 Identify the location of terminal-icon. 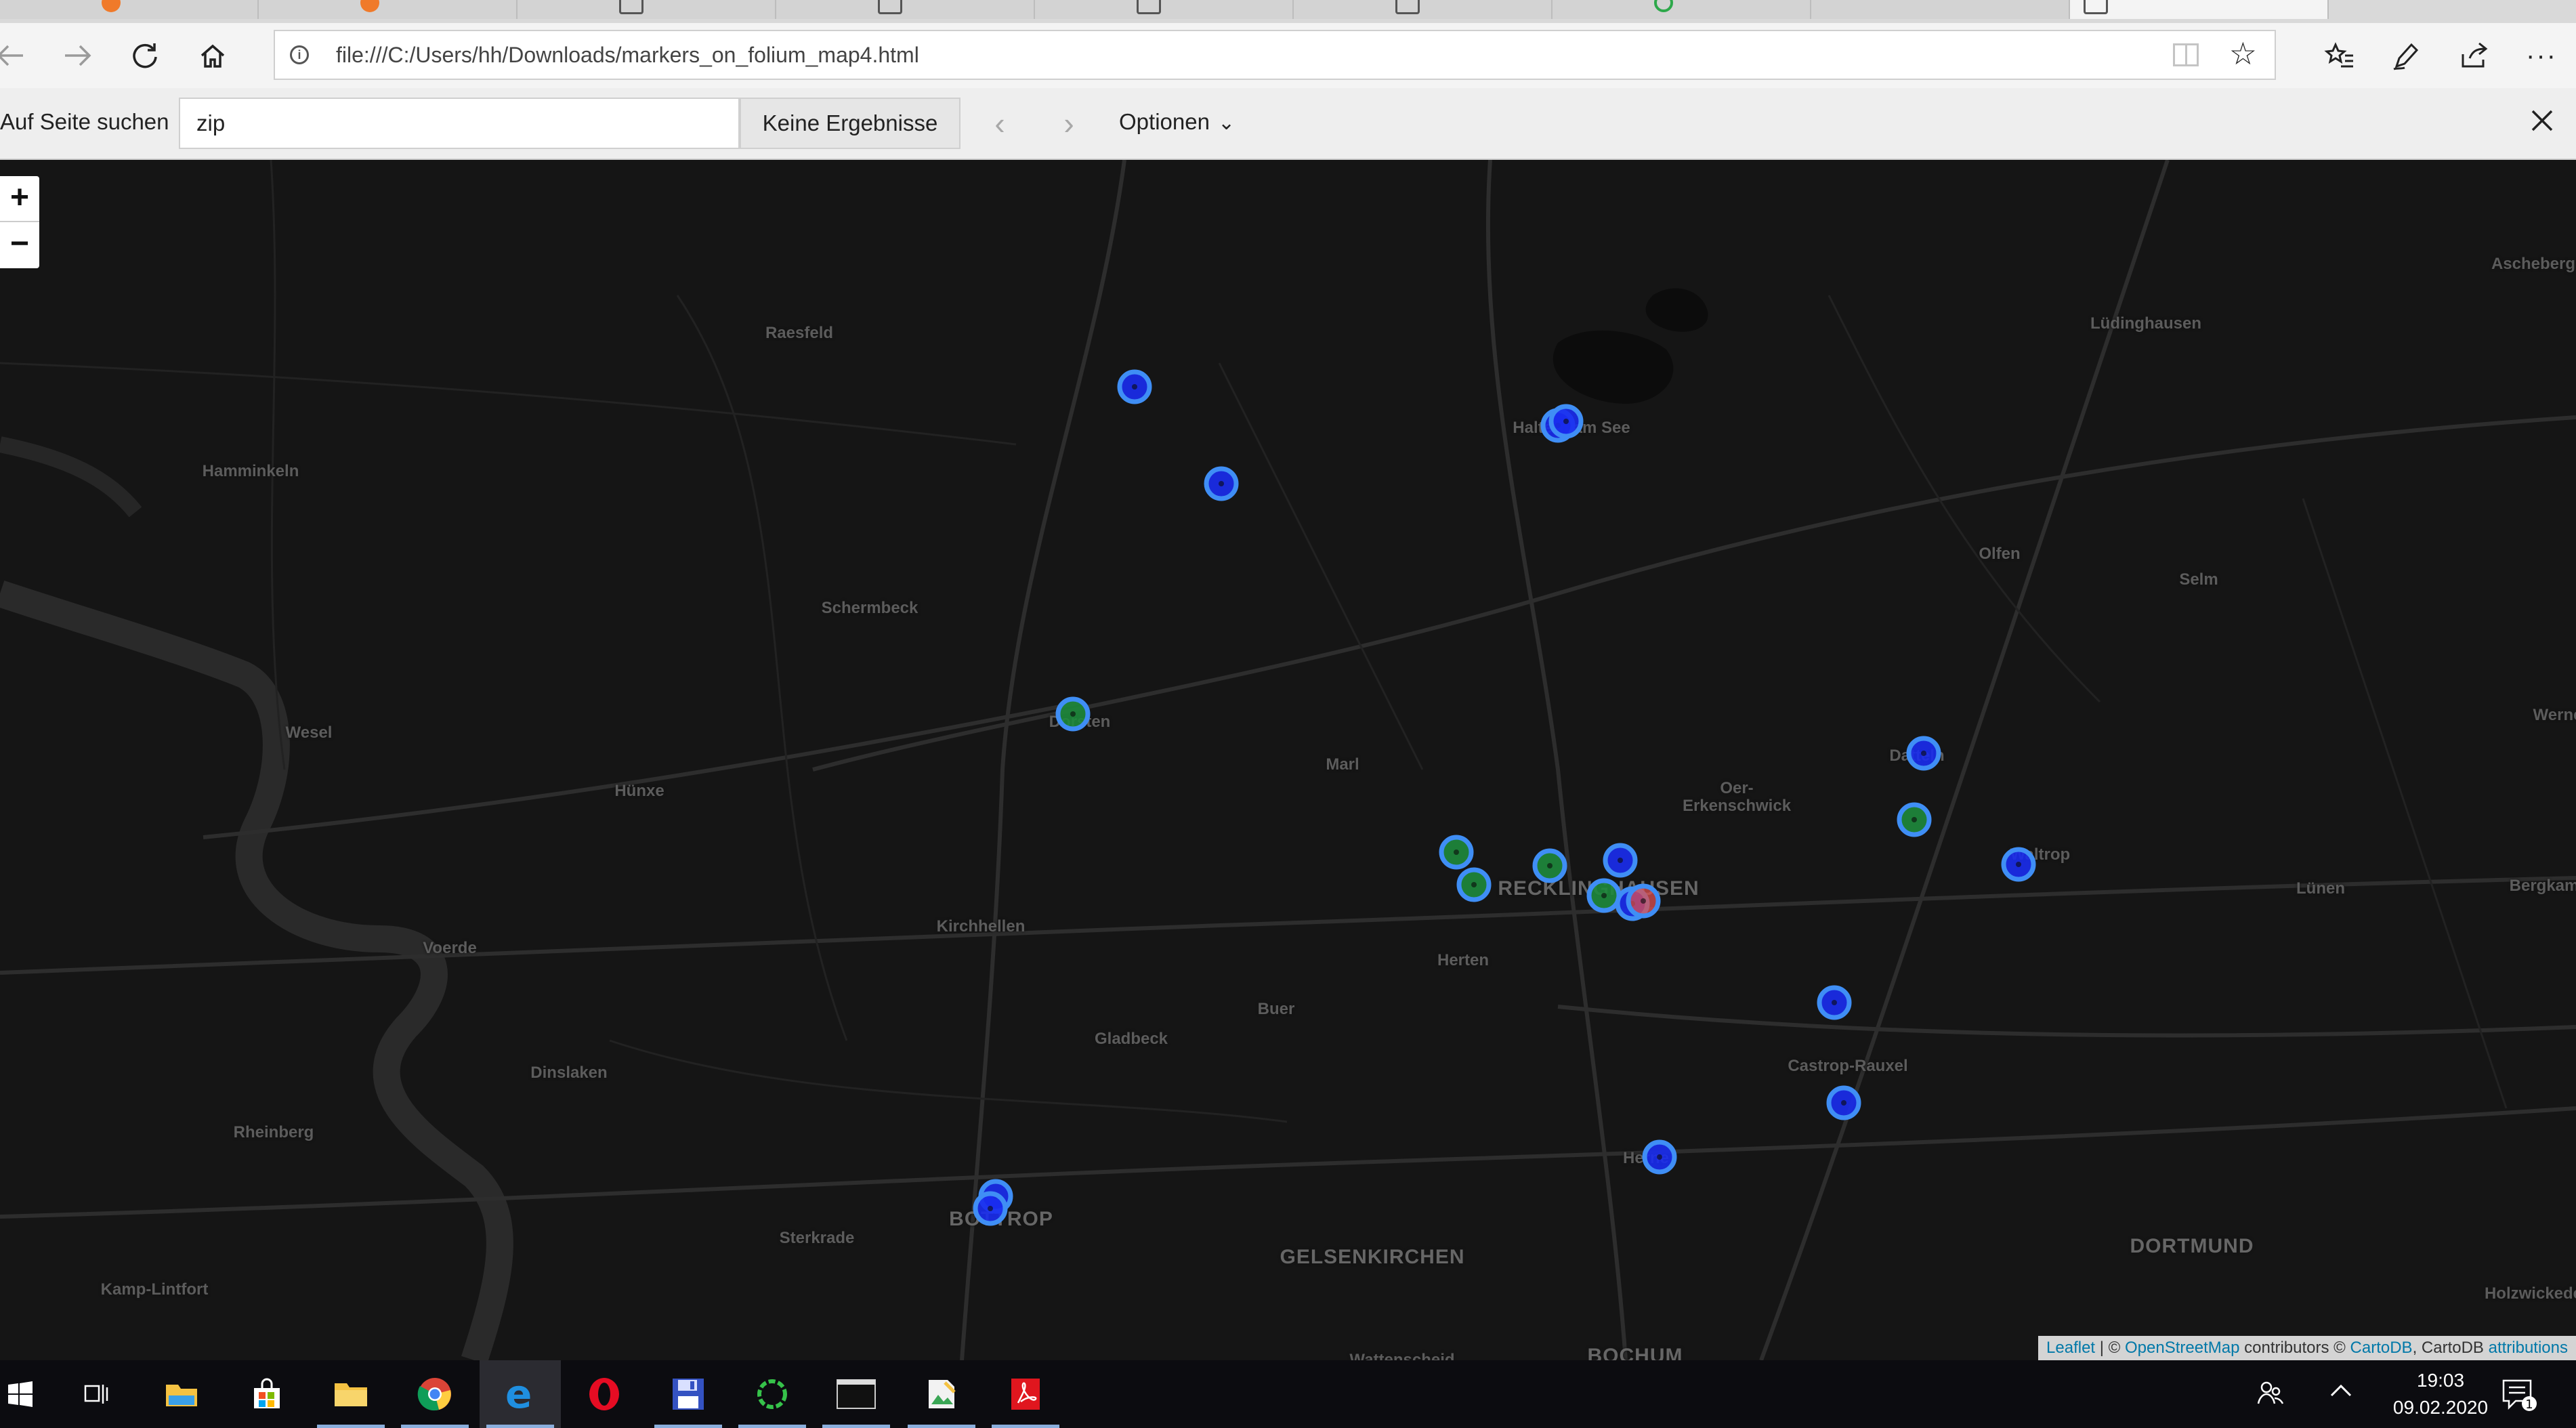
(857, 1394).